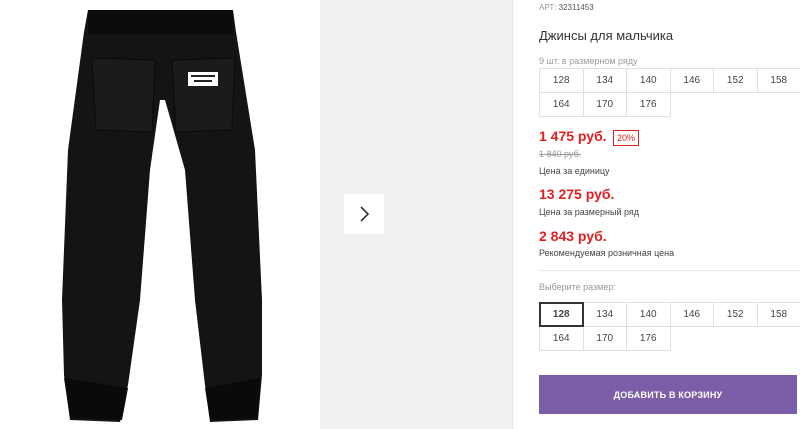 The height and width of the screenshot is (429, 800). Describe the element at coordinates (560, 154) in the screenshot. I see `old-price: 1 840 руб.` at that location.